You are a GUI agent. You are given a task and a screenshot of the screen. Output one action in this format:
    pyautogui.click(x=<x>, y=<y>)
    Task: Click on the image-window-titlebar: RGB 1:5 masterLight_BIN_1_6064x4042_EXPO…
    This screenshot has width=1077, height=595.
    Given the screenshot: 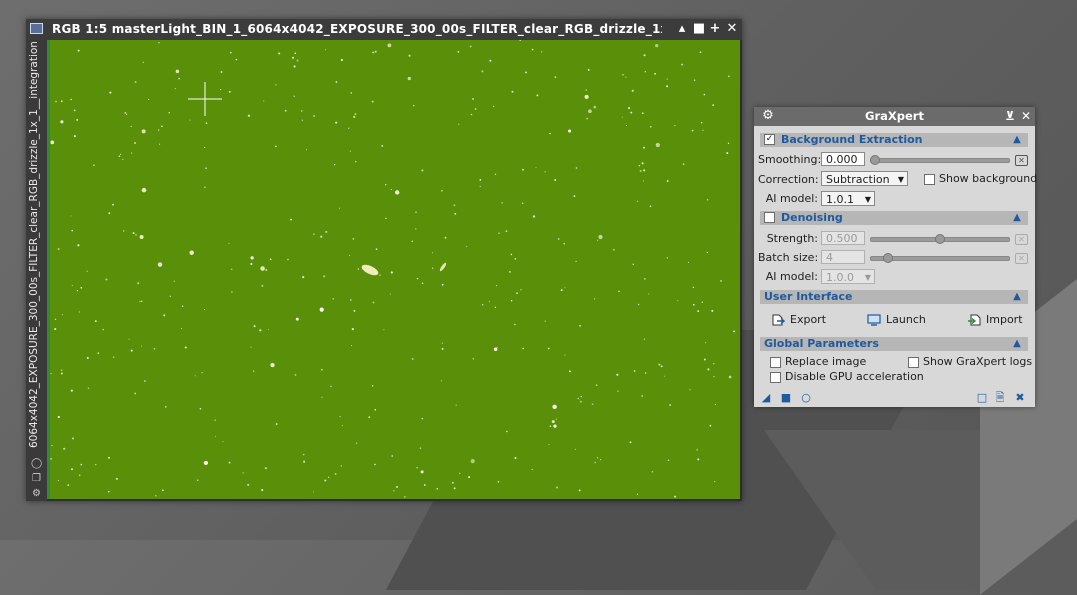 What is the action you would take?
    pyautogui.click(x=384, y=29)
    